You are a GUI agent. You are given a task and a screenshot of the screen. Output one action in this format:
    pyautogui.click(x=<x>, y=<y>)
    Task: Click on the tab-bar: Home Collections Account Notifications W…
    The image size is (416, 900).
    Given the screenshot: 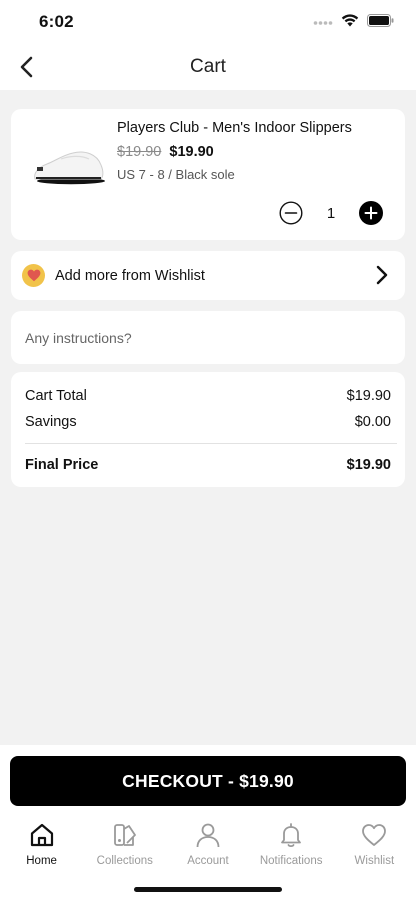 What is the action you would take?
    pyautogui.click(x=208, y=845)
    